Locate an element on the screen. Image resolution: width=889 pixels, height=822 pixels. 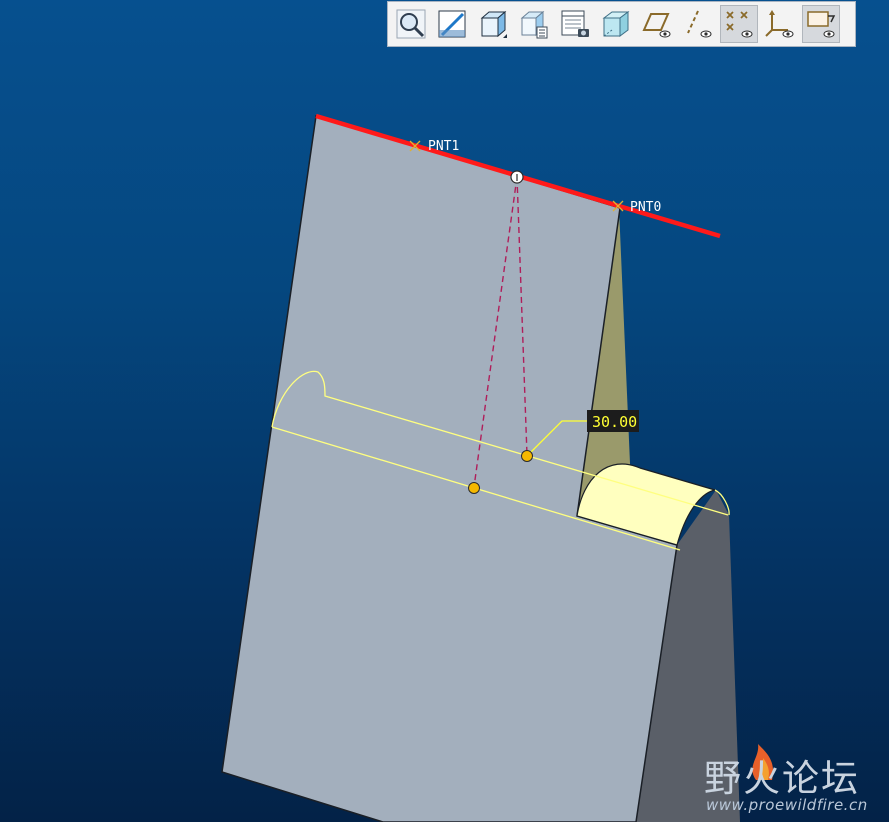
drag-handle-dimension is located at coordinates (527, 456).